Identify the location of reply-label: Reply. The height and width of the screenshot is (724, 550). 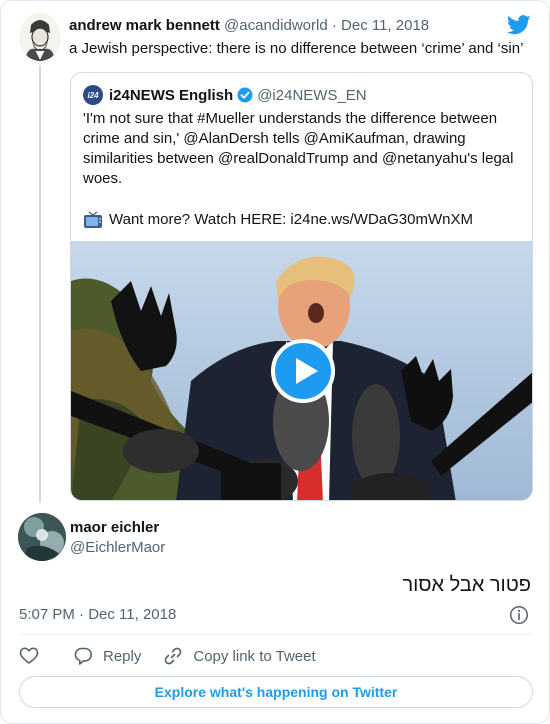
(122, 656).